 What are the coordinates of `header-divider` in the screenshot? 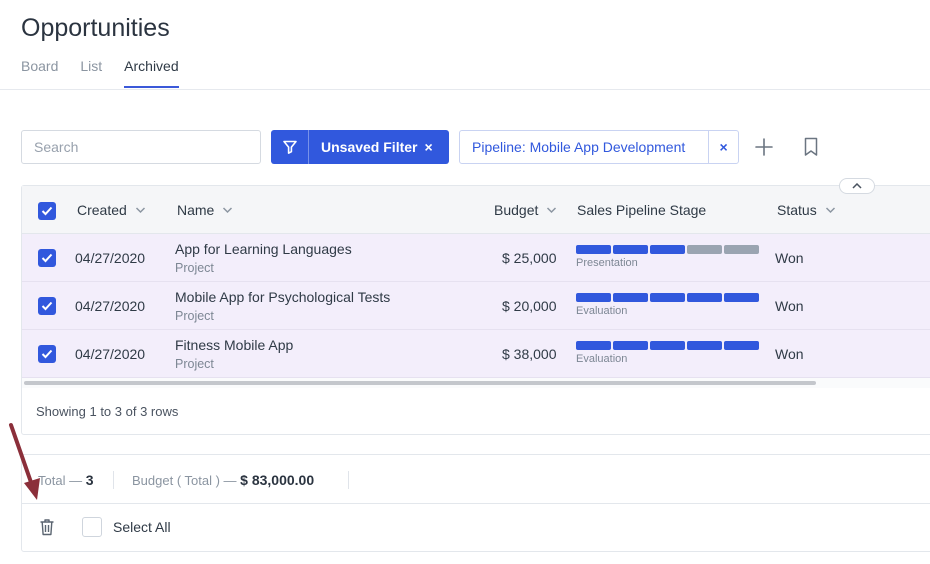 It's located at (465, 89).